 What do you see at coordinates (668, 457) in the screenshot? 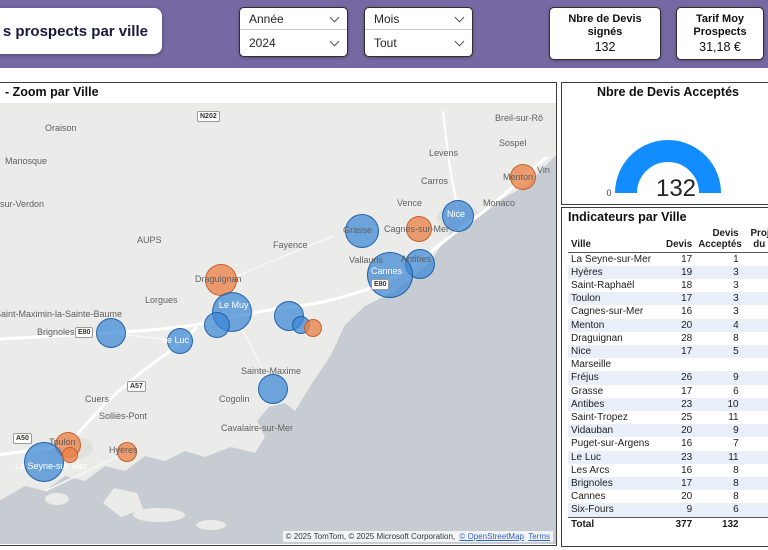
I see `table-row: Le Luc 23 11` at bounding box center [668, 457].